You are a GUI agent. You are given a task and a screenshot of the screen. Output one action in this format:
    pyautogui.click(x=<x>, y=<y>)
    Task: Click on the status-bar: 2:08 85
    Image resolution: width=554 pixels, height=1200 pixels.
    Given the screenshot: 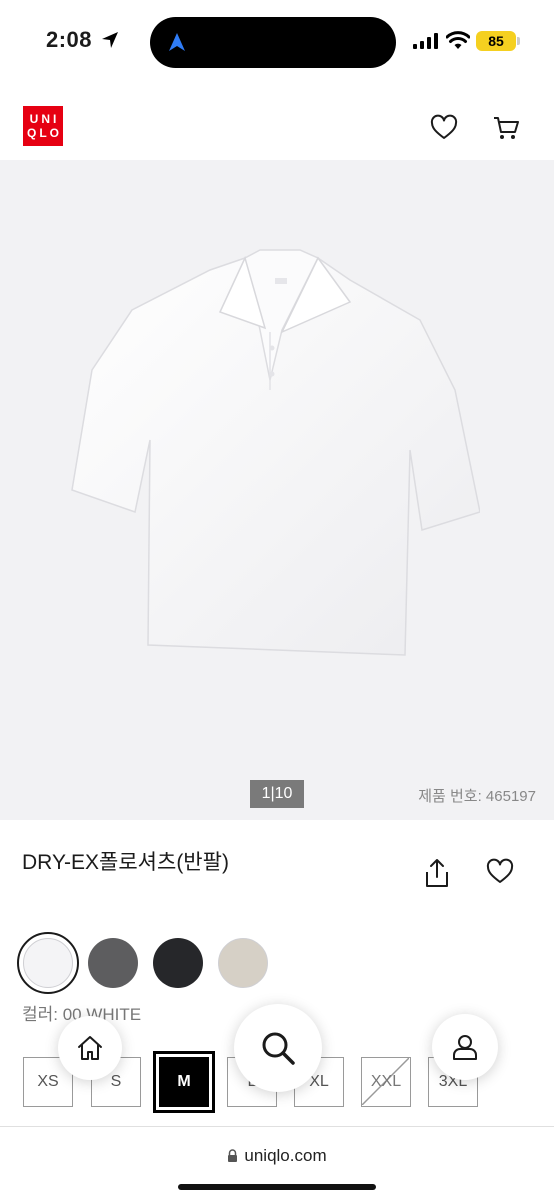 What is the action you would take?
    pyautogui.click(x=277, y=42)
    